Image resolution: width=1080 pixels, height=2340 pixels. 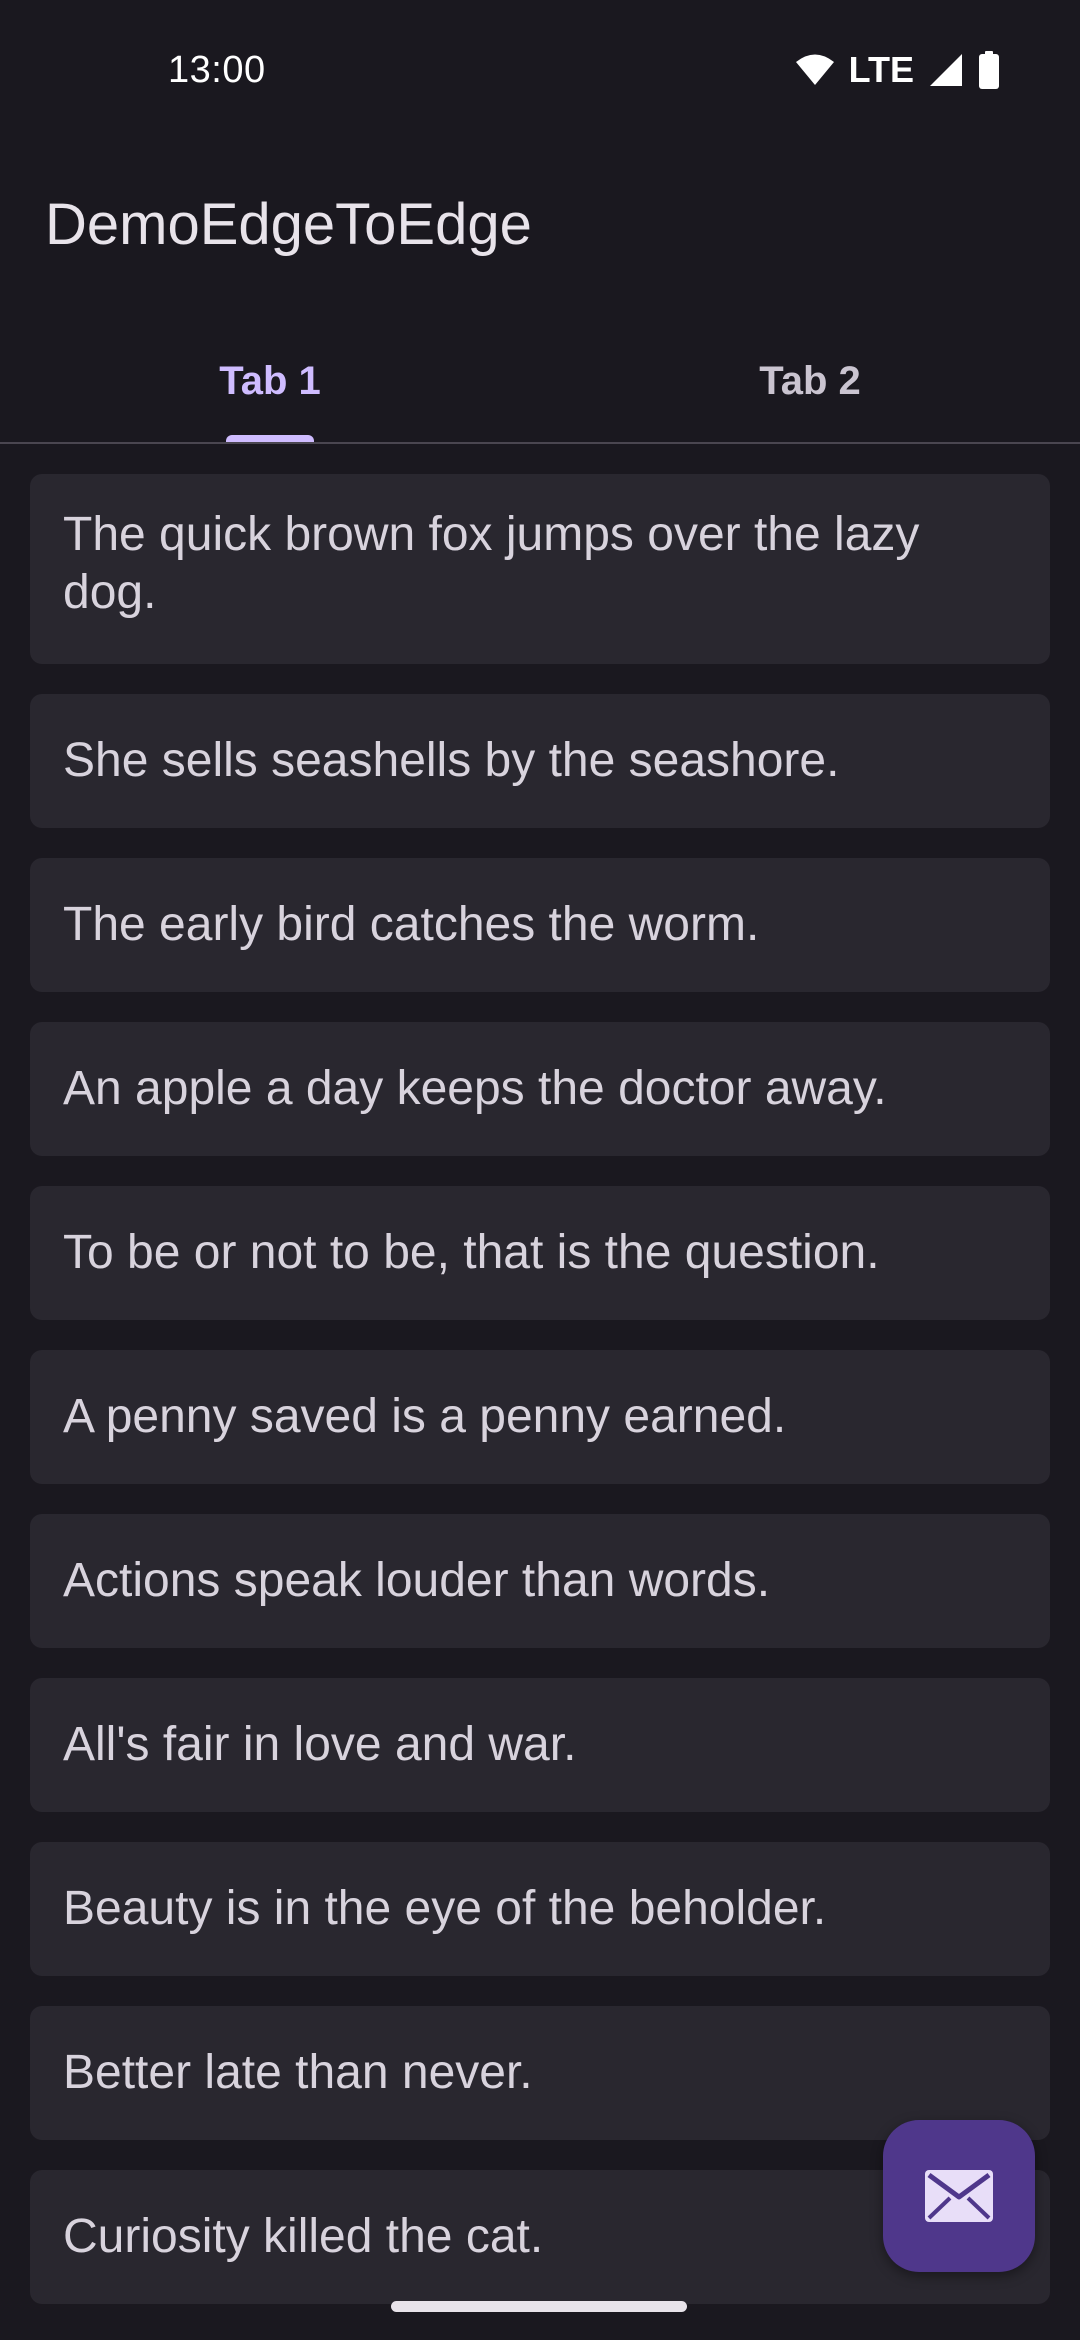 I want to click on list-item: Actions speak louder than words., so click(x=540, y=1581).